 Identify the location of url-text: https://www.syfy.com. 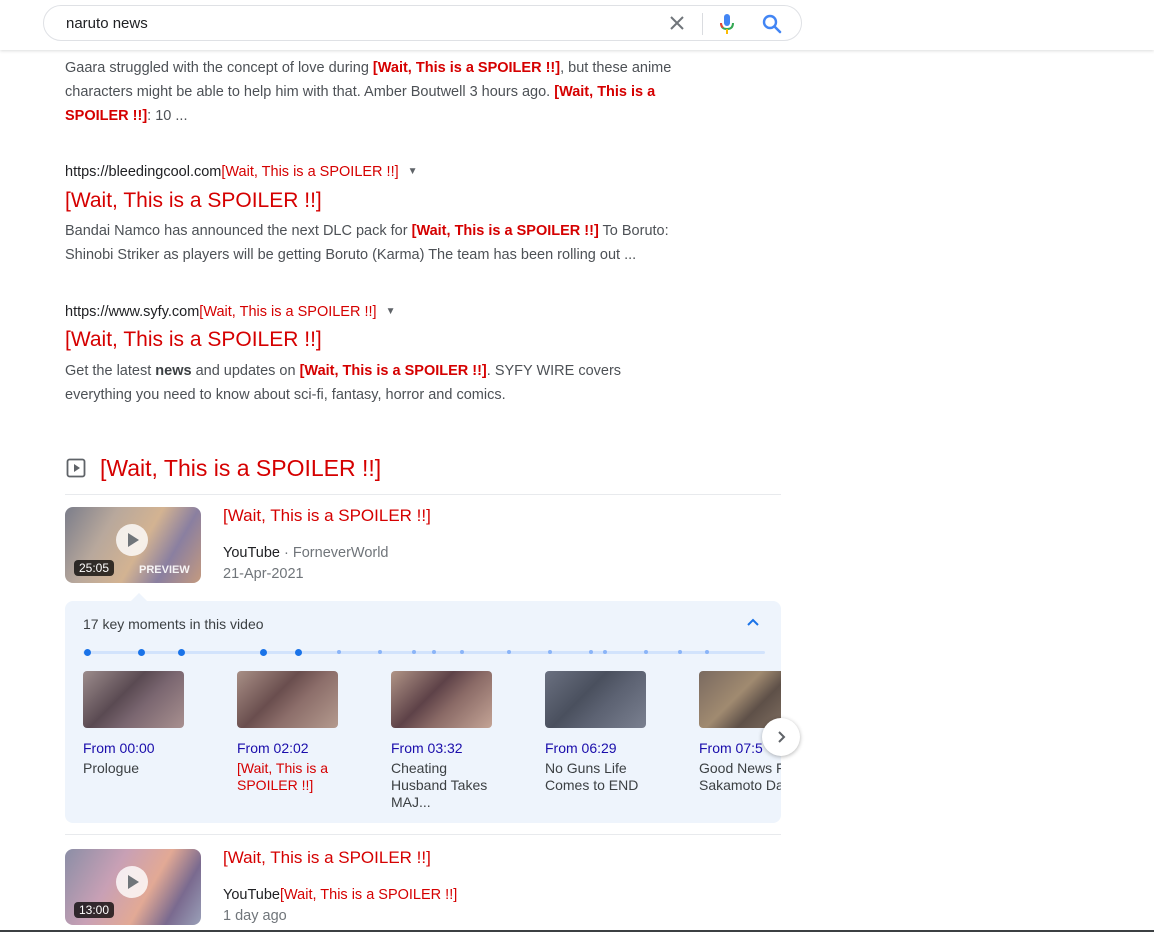
(132, 312).